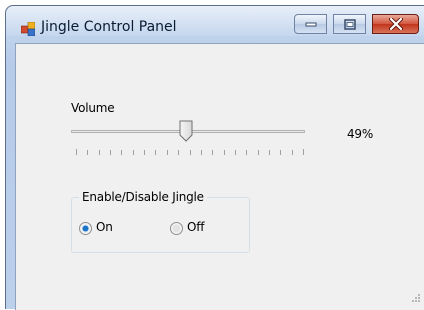 Image resolution: width=424 pixels, height=310 pixels. Describe the element at coordinates (85, 228) in the screenshot. I see `radio-on` at that location.